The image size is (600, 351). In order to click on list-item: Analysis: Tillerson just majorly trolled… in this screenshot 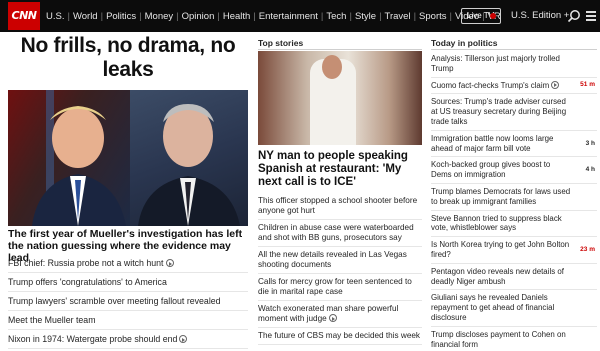, I will do `click(514, 64)`.